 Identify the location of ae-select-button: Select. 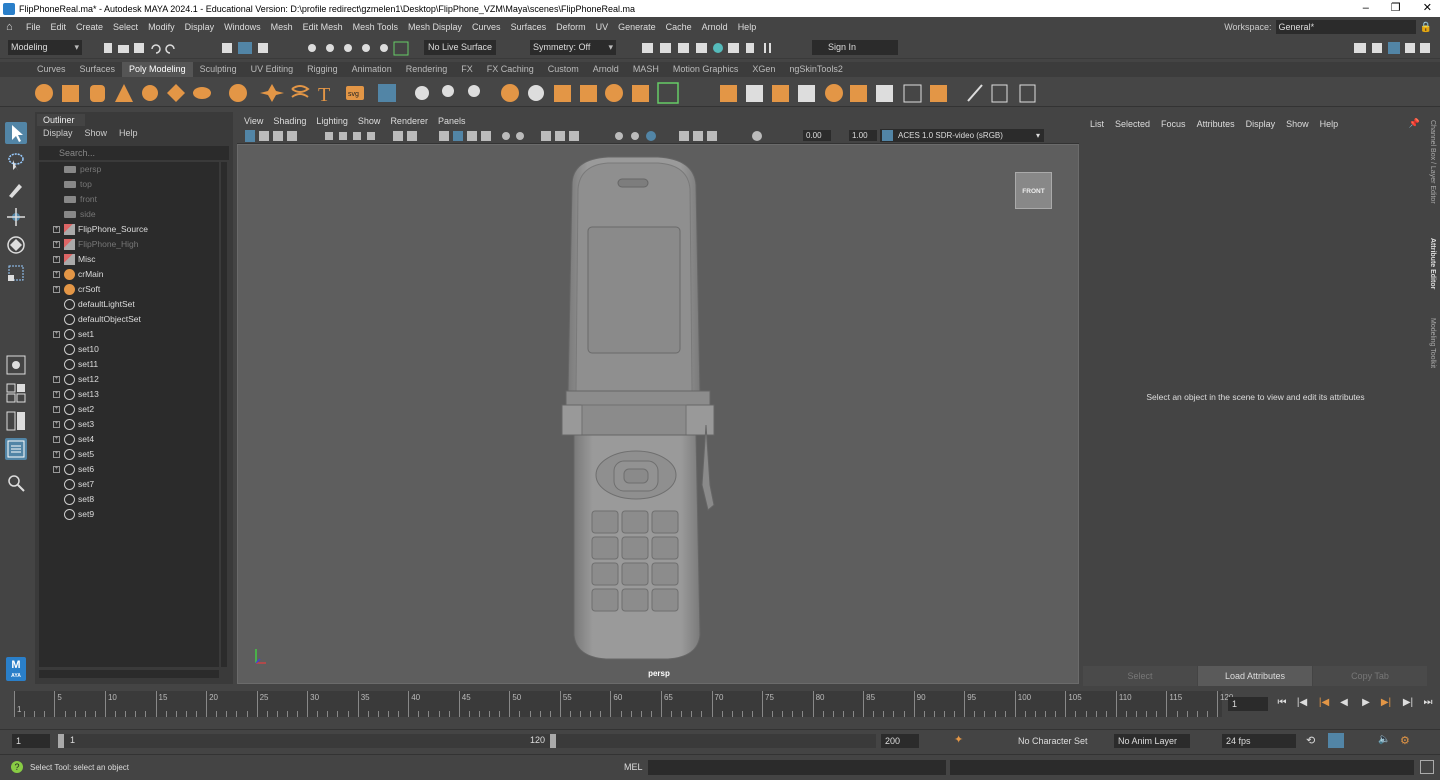
(1140, 676).